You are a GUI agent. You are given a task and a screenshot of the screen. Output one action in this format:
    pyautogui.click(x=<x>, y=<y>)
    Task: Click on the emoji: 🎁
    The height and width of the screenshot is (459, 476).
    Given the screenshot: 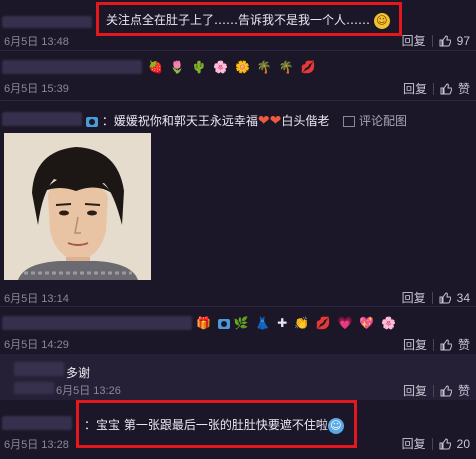 What is the action you would take?
    pyautogui.click(x=203, y=323)
    